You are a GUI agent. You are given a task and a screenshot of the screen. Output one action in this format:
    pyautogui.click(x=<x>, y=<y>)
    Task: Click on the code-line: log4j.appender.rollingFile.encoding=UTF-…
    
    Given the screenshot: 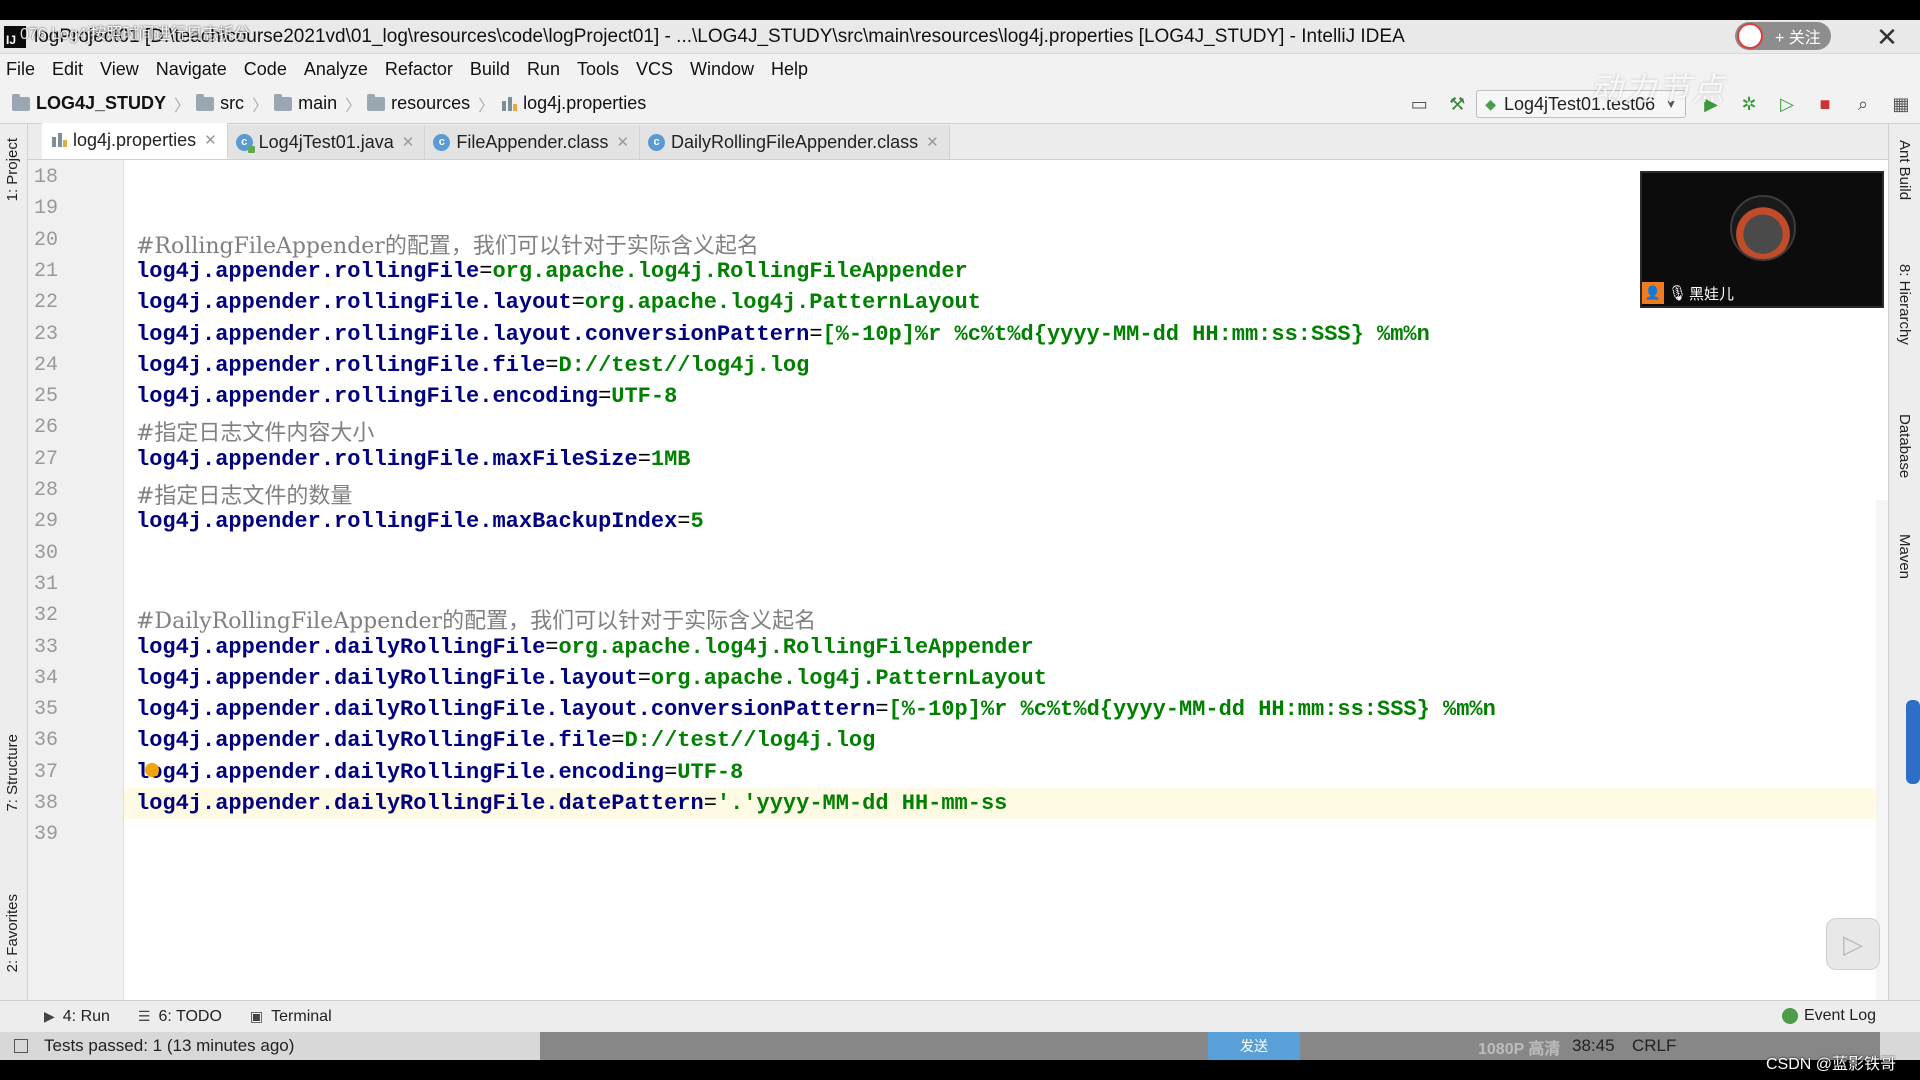 What is the action you would take?
    pyautogui.click(x=1006, y=396)
    